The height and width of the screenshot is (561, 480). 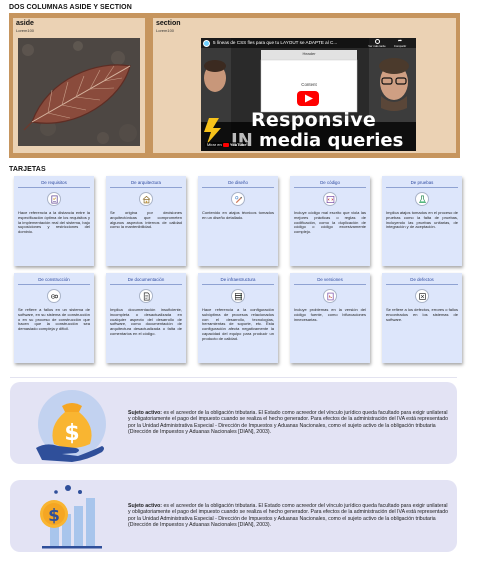 I want to click on documentation-icon, so click(x=146, y=296).